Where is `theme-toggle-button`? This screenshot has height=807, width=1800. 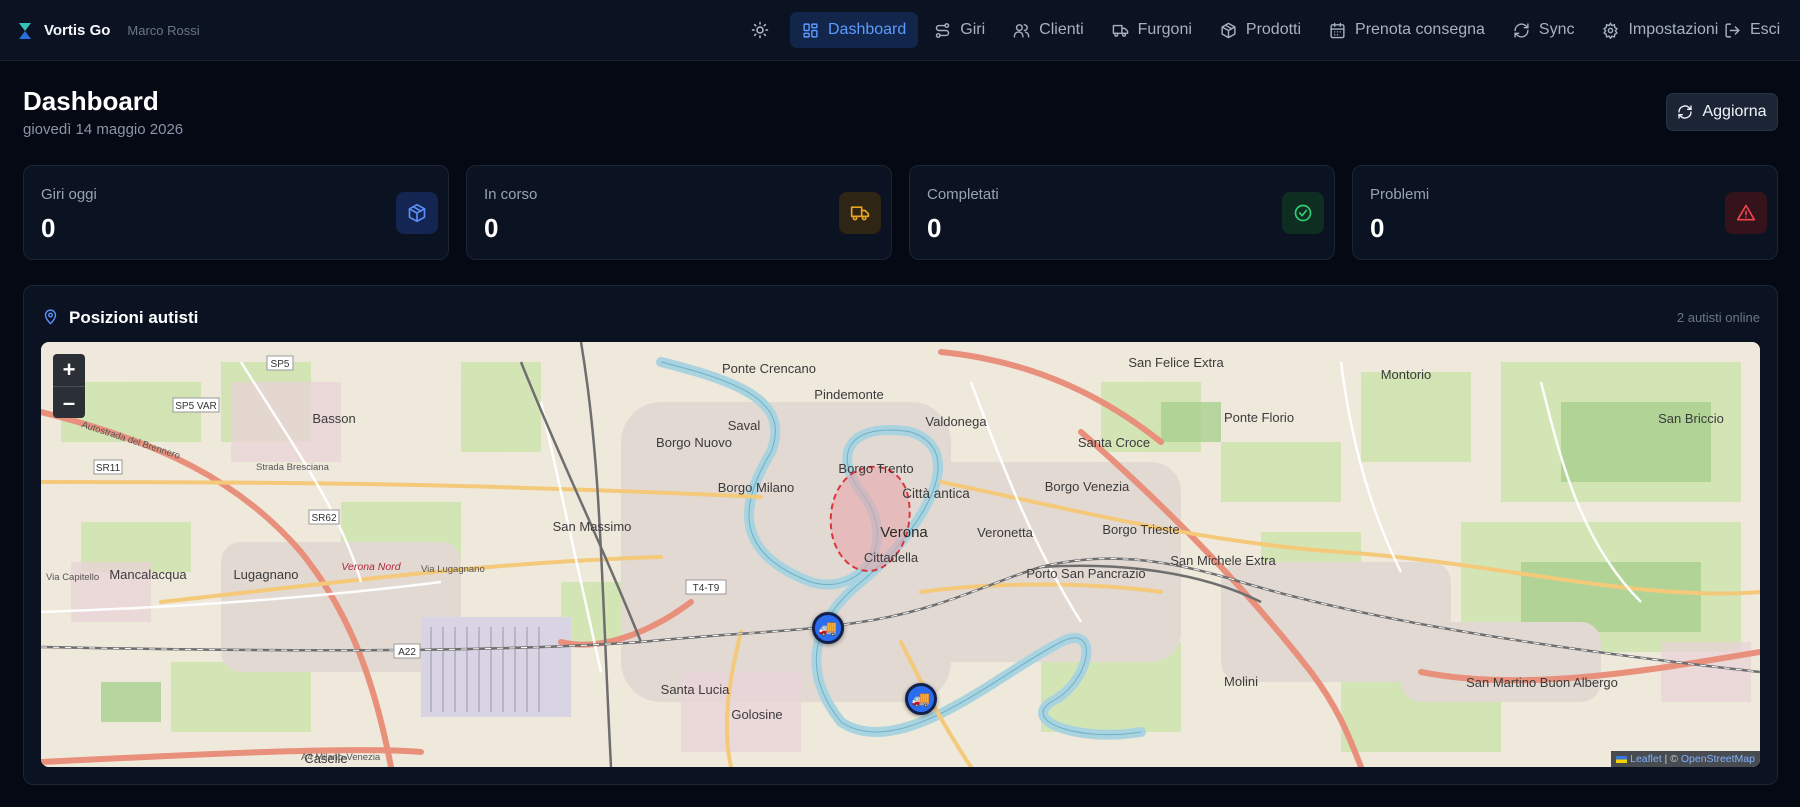
theme-toggle-button is located at coordinates (760, 30).